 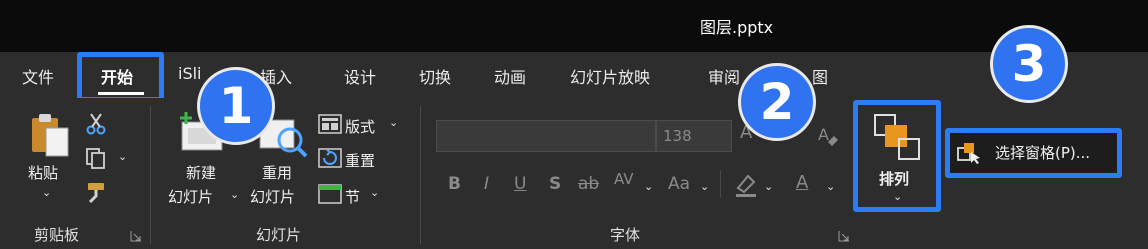 I want to click on reuse-slides-label-2: 幻灯片, so click(x=272, y=196).